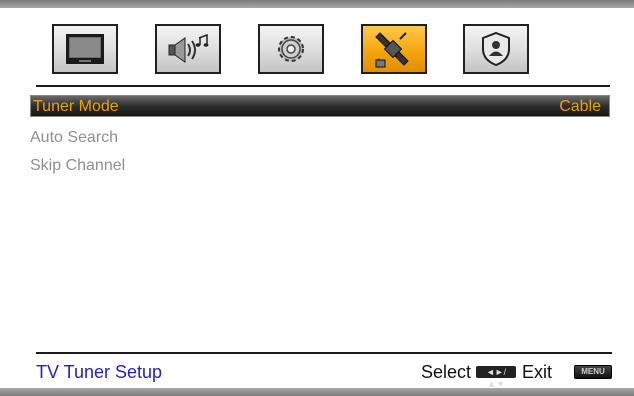 Image resolution: width=634 pixels, height=396 pixels. Describe the element at coordinates (74, 137) in the screenshot. I see `menu-item-label: Auto Search` at that location.